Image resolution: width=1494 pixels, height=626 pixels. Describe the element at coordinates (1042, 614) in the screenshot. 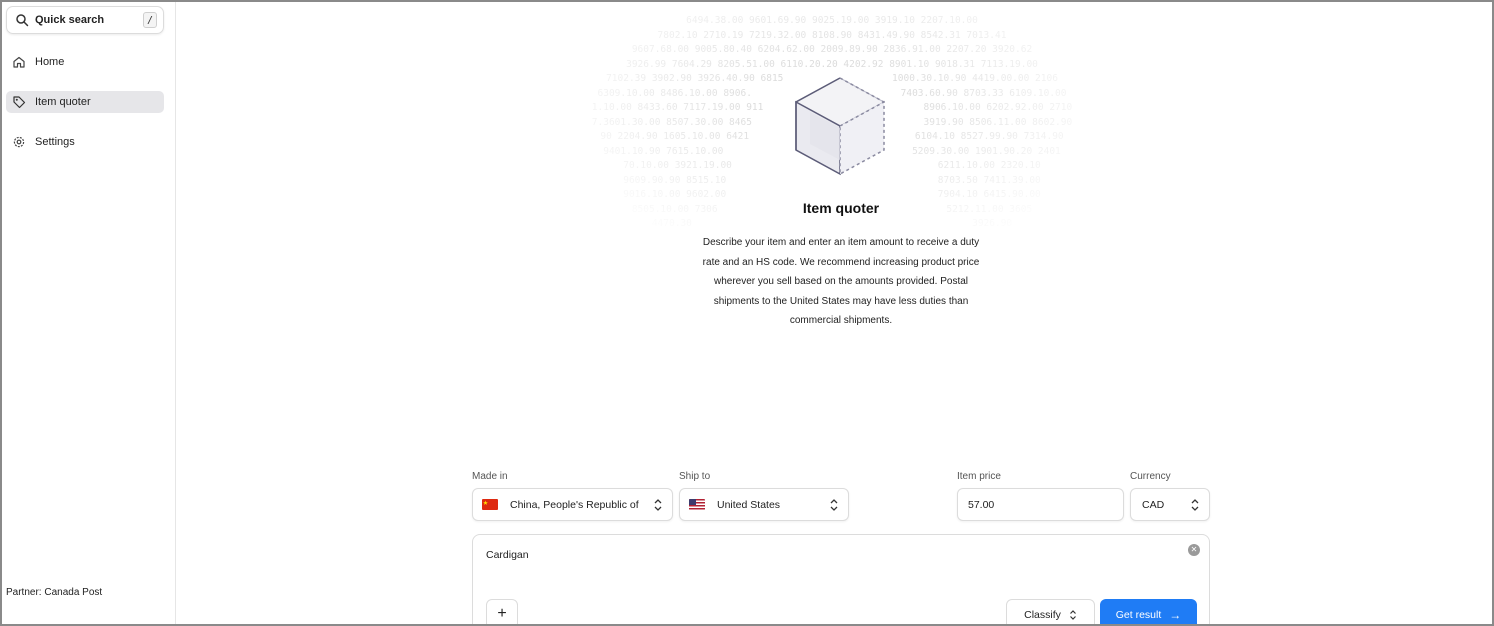

I see `classify-button-label: Classify` at that location.